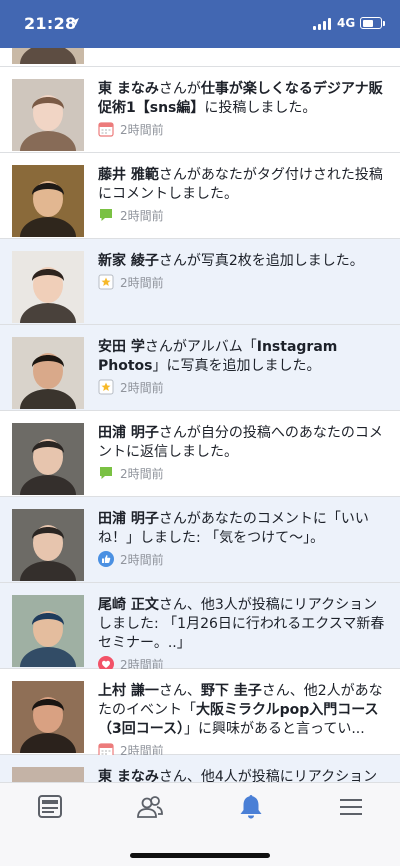 The width and height of the screenshot is (400, 866). What do you see at coordinates (261, 261) in the screenshot?
I see `notification-text-span: さんが写真2枚を追加しました。` at bounding box center [261, 261].